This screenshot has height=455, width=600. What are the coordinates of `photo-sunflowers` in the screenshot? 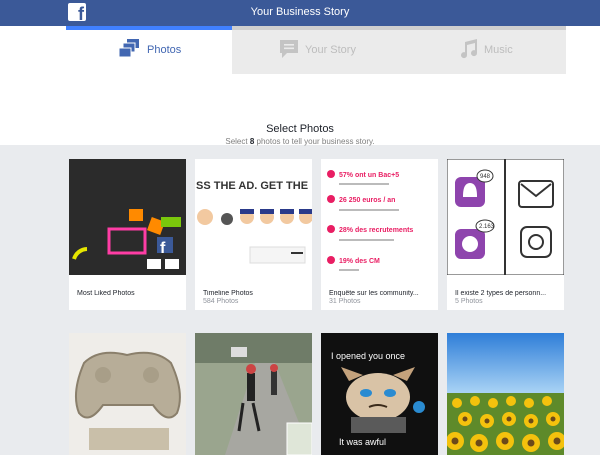 It's located at (505, 394).